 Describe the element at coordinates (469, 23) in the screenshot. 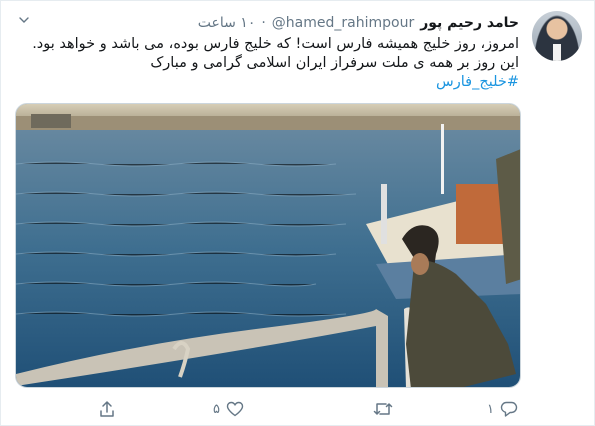

I see `author-name: حامد رحیم پور` at that location.